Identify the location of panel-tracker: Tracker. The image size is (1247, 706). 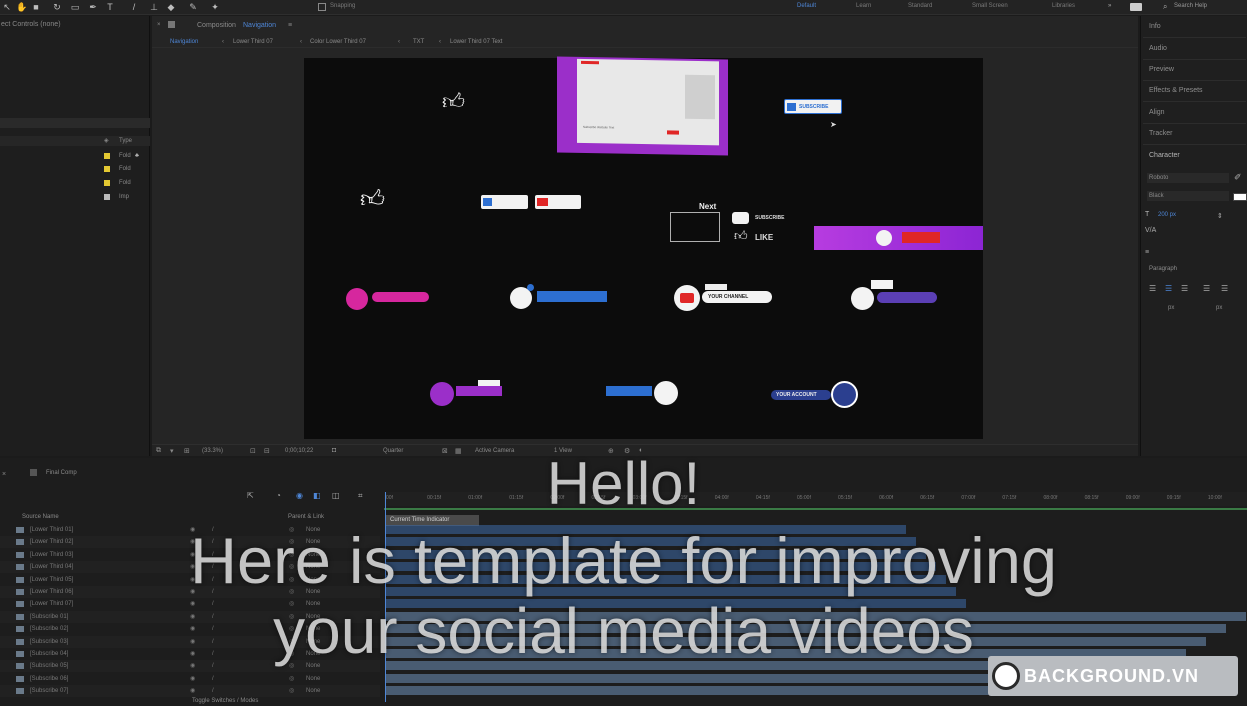
(1160, 133).